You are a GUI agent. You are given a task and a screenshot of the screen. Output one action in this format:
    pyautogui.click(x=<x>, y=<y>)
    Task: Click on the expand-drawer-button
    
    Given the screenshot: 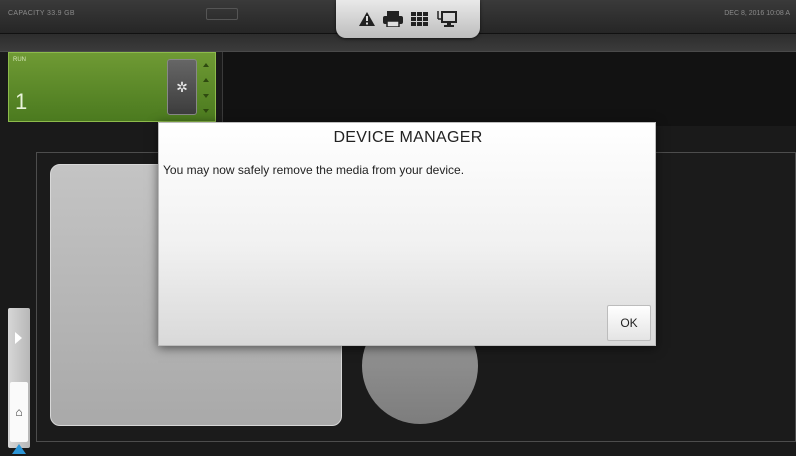 What is the action you would take?
    pyautogui.click(x=18, y=338)
    